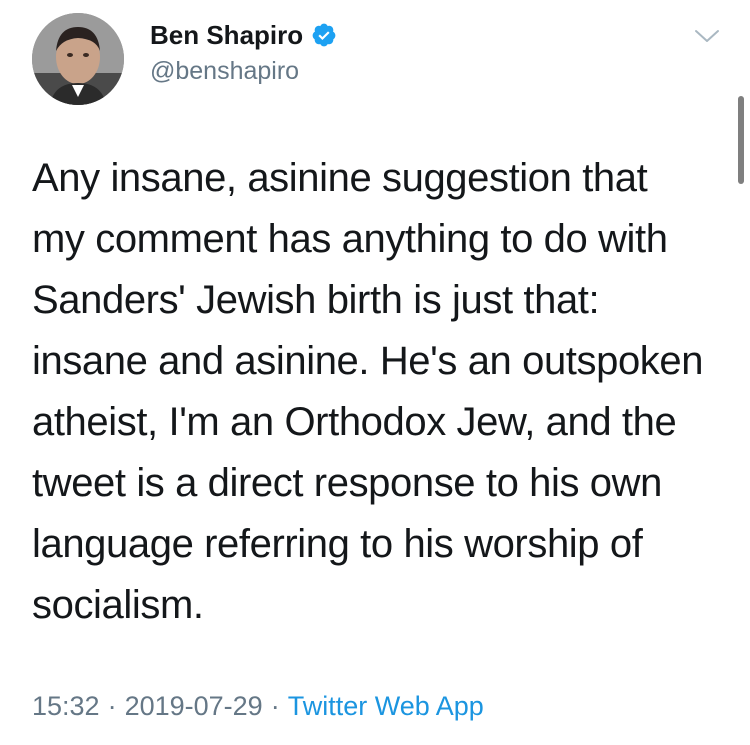 The image size is (750, 745). What do you see at coordinates (243, 71) in the screenshot?
I see `handle: @benshapiro` at bounding box center [243, 71].